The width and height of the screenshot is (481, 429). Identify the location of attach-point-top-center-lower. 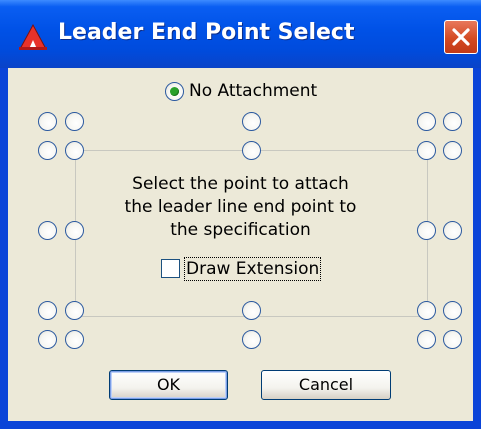
(251, 150).